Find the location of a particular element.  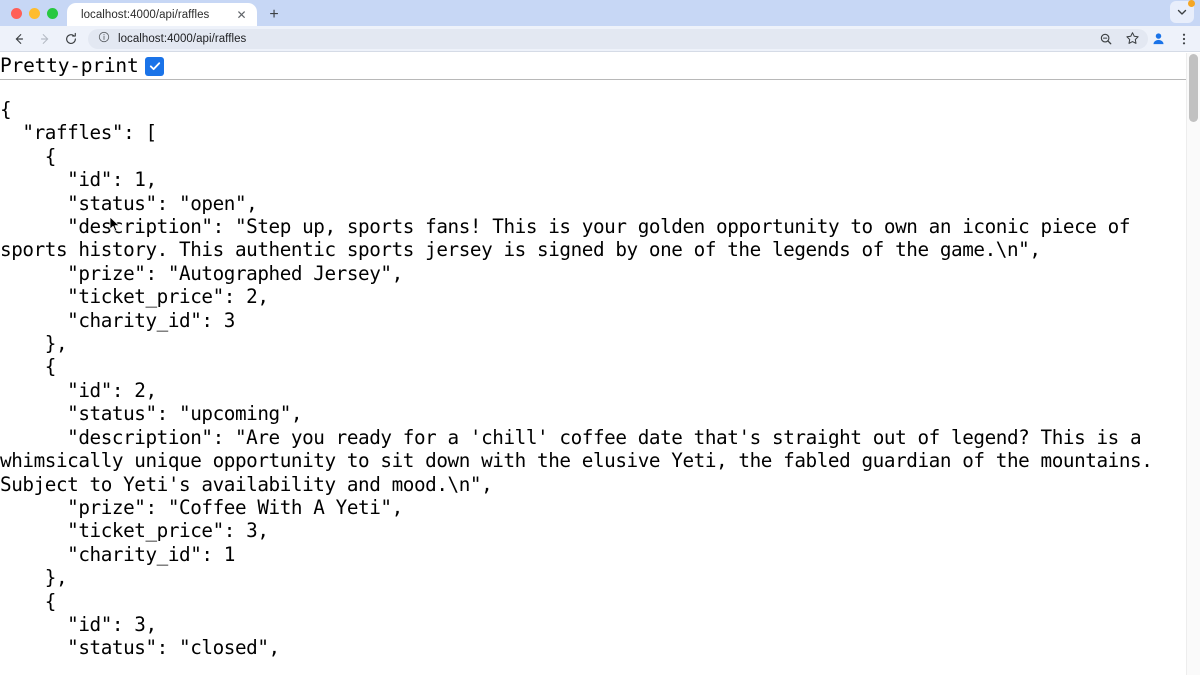

pretty-print-bar: Pretty-print is located at coordinates (600, 66).